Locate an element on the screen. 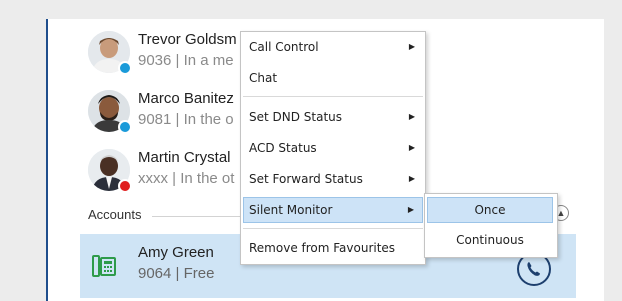 The height and width of the screenshot is (301, 622). menu-item-label: Remove from Favourites is located at coordinates (322, 248).